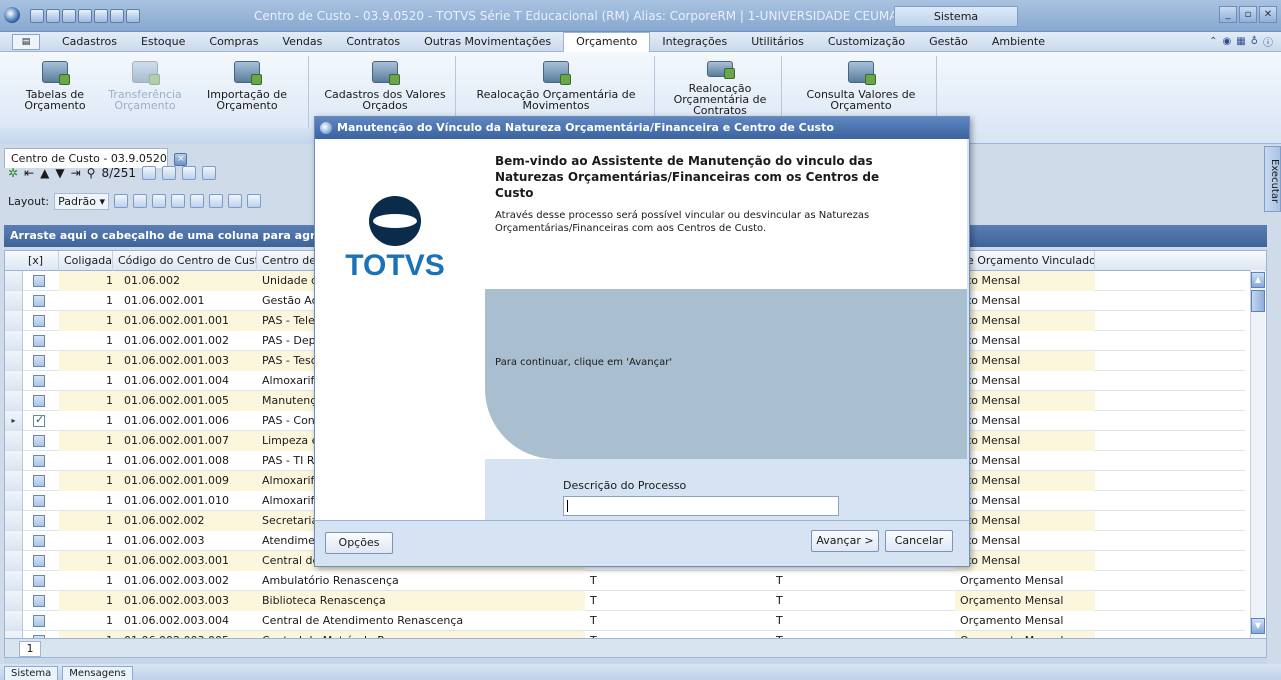 The height and width of the screenshot is (680, 1281). What do you see at coordinates (86, 261) in the screenshot?
I see `column-header-2: Coligada` at bounding box center [86, 261].